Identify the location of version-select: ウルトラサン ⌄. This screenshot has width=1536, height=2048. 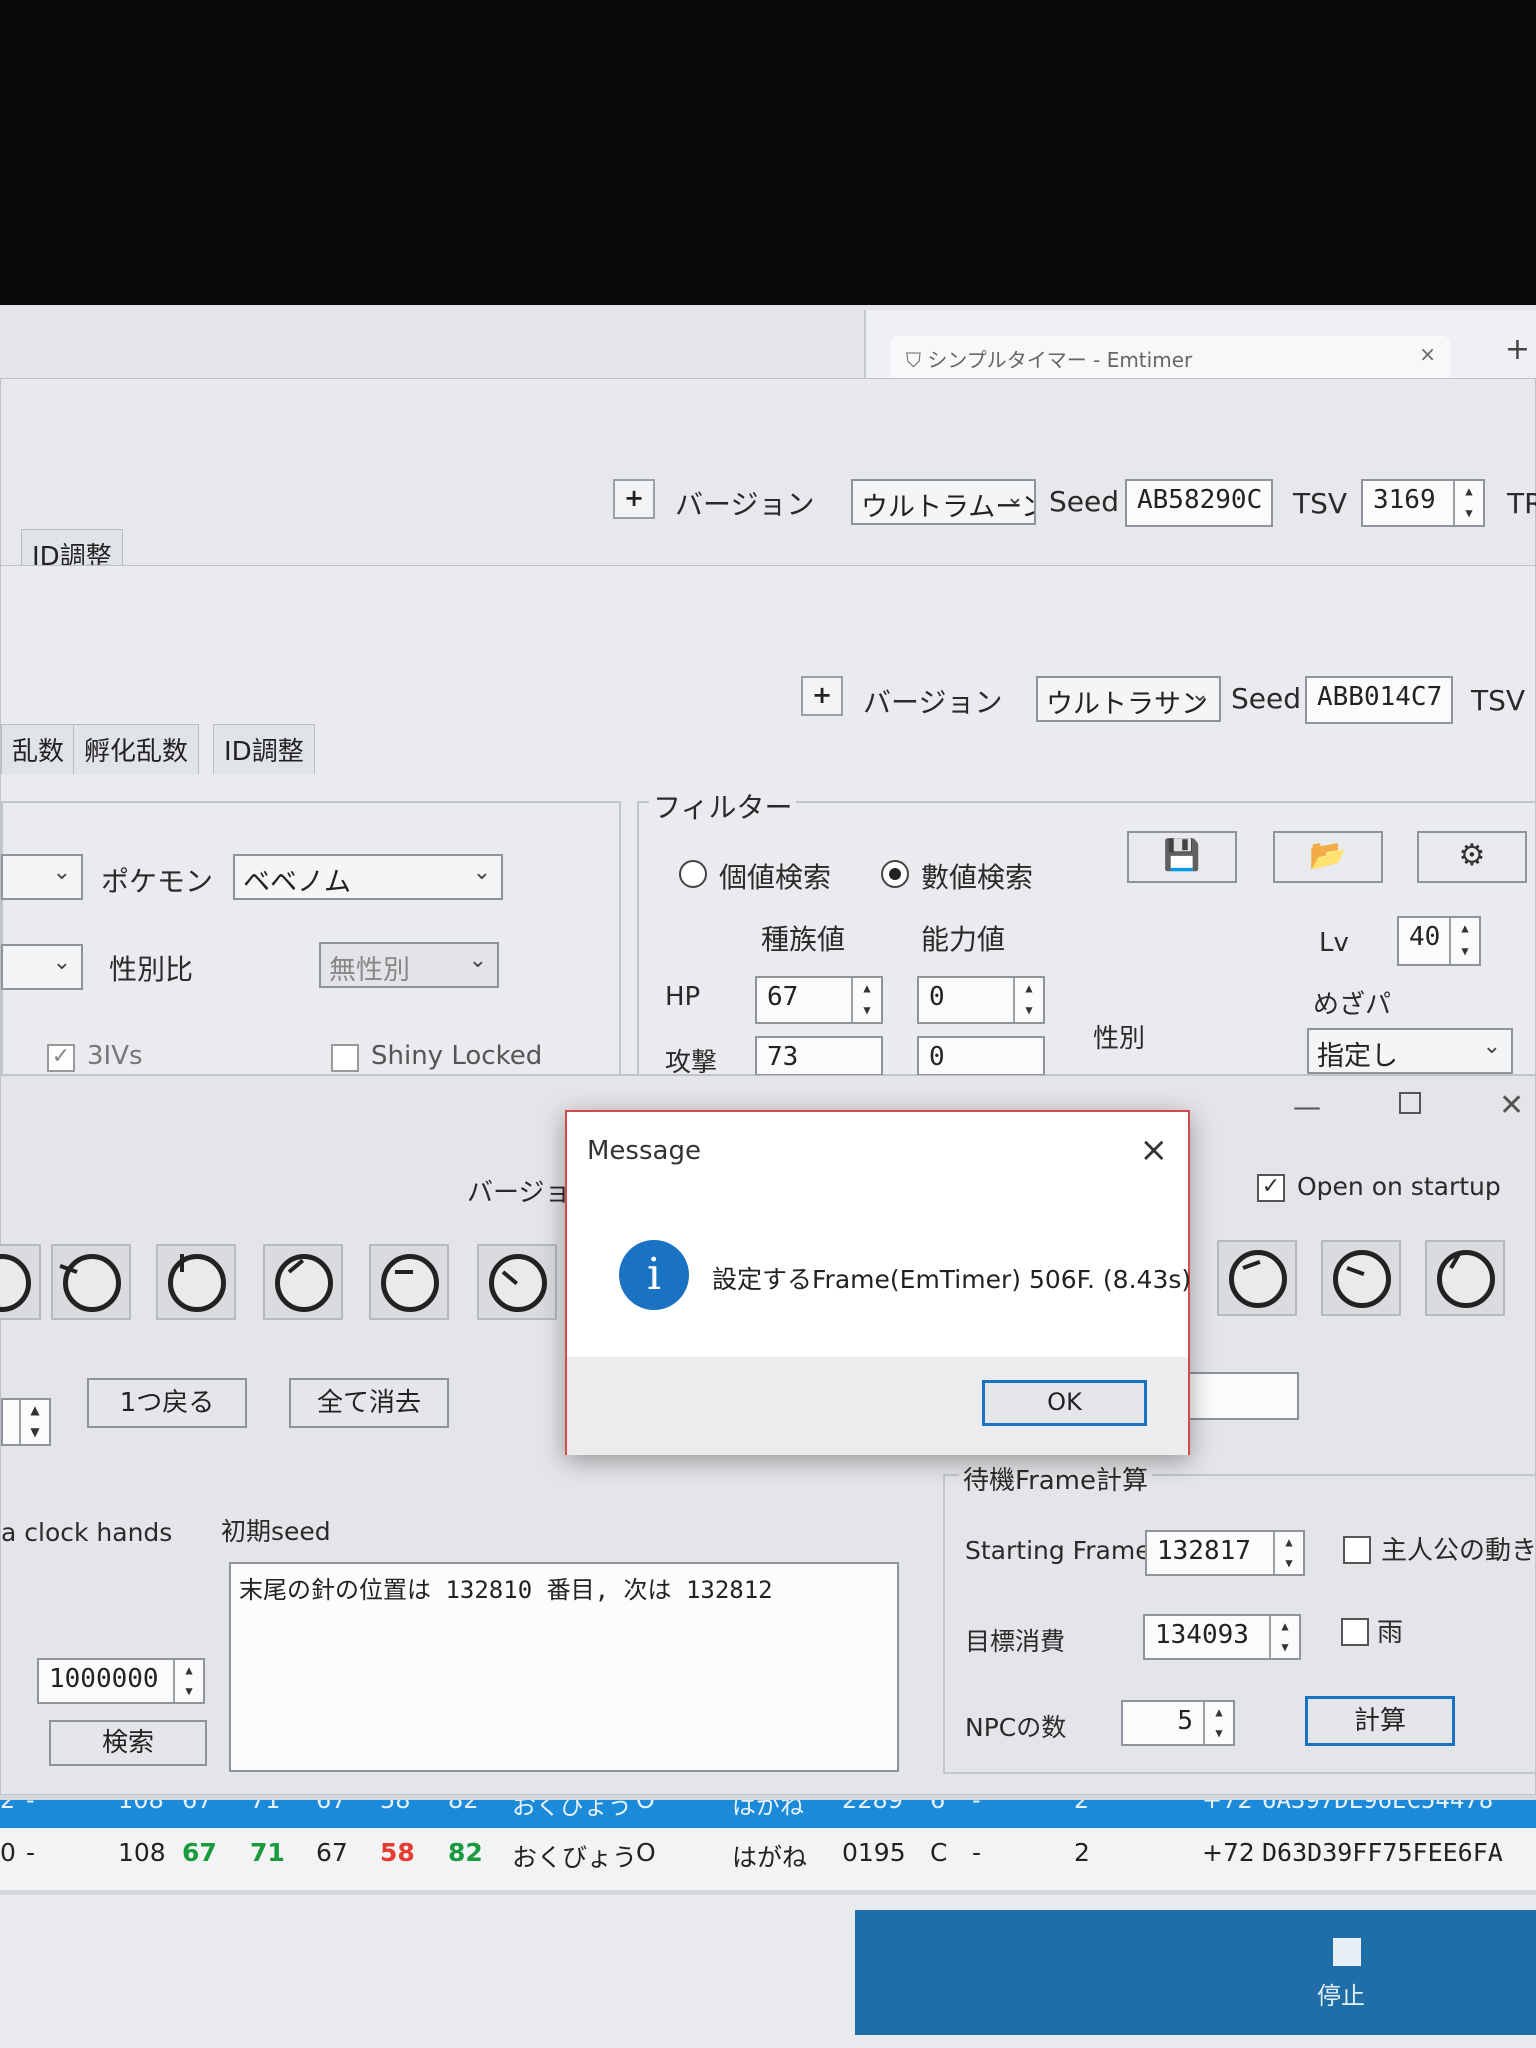
(1128, 699).